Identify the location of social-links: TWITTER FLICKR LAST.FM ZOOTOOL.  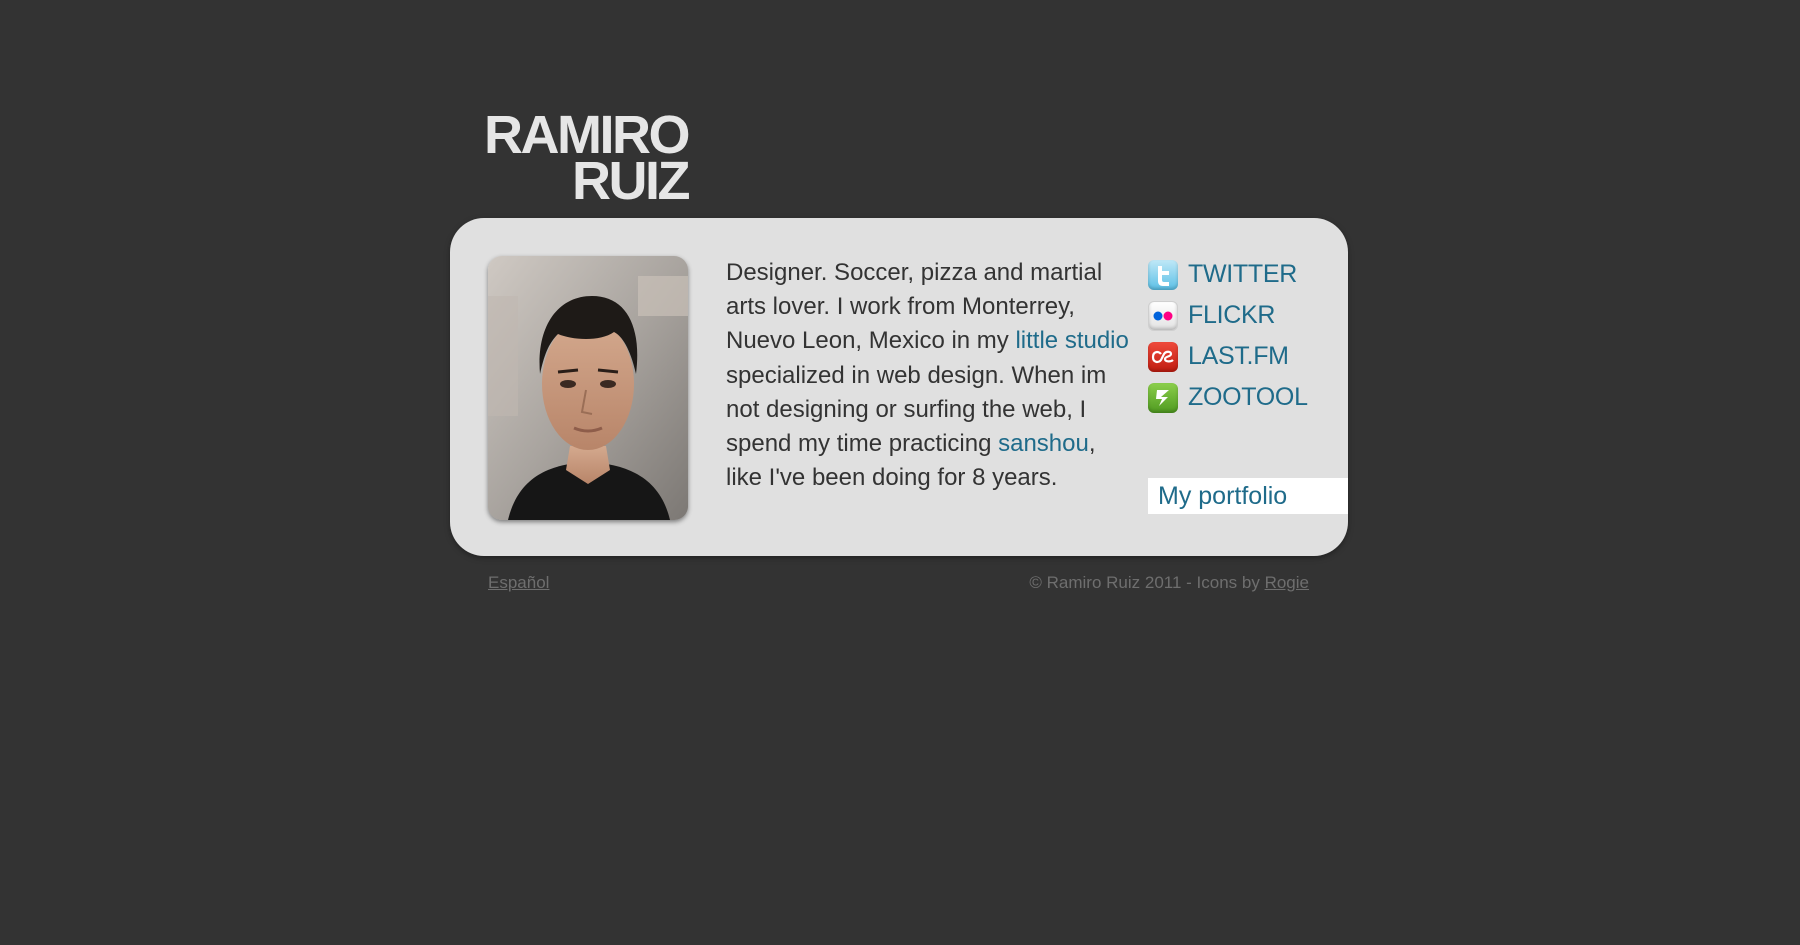
(1228, 336).